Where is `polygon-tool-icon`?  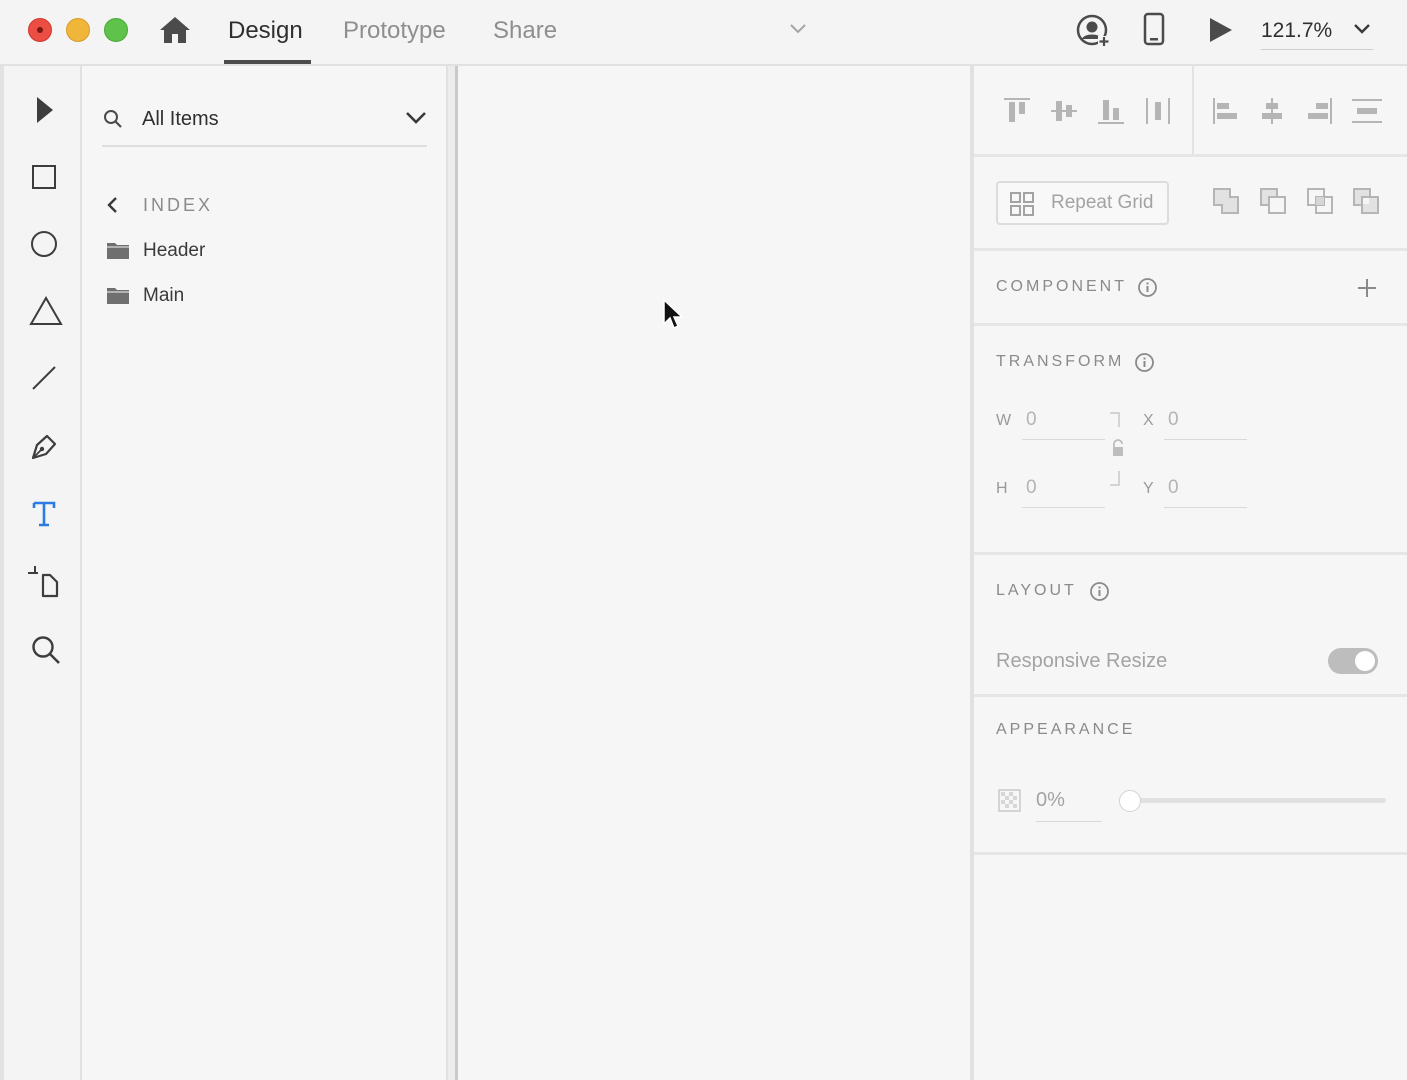 polygon-tool-icon is located at coordinates (46, 311).